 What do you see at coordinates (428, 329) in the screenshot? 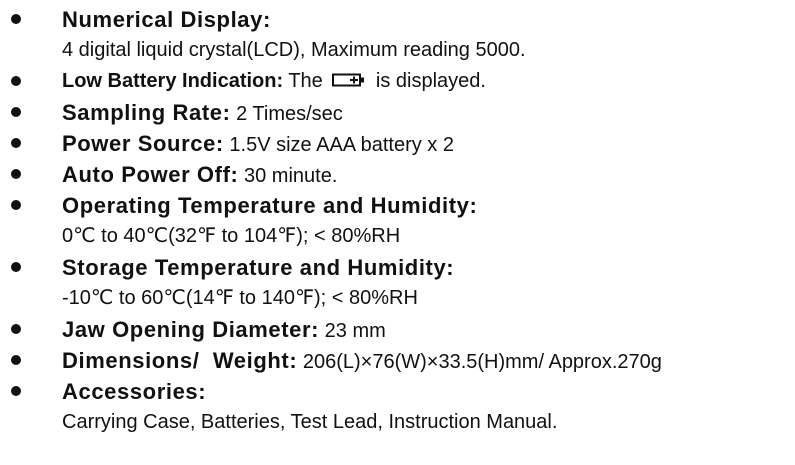
I see `spec-heading-line: Jaw Opening Diameter: 23 mm` at bounding box center [428, 329].